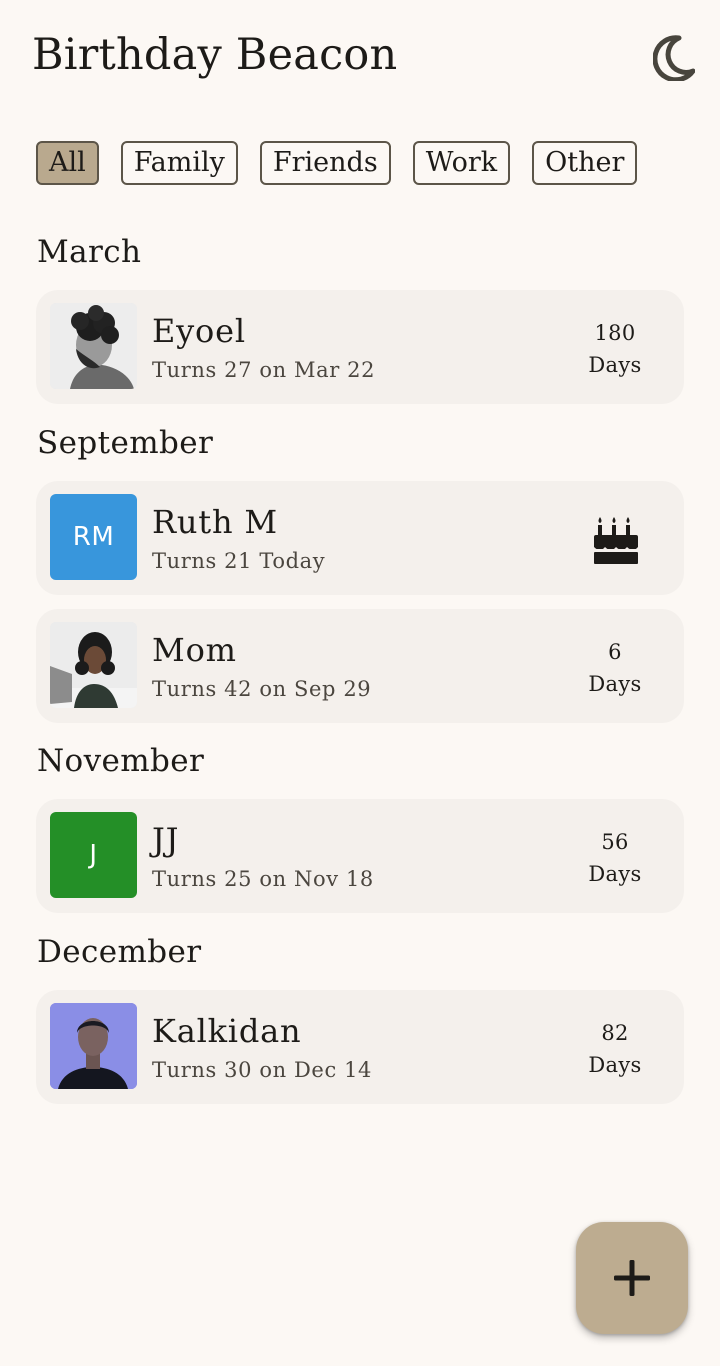 The image size is (720, 1366). Describe the element at coordinates (360, 347) in the screenshot. I see `birthday-card-eyoel: Eyoel Turns 27 on Mar 22 180 Days` at that location.